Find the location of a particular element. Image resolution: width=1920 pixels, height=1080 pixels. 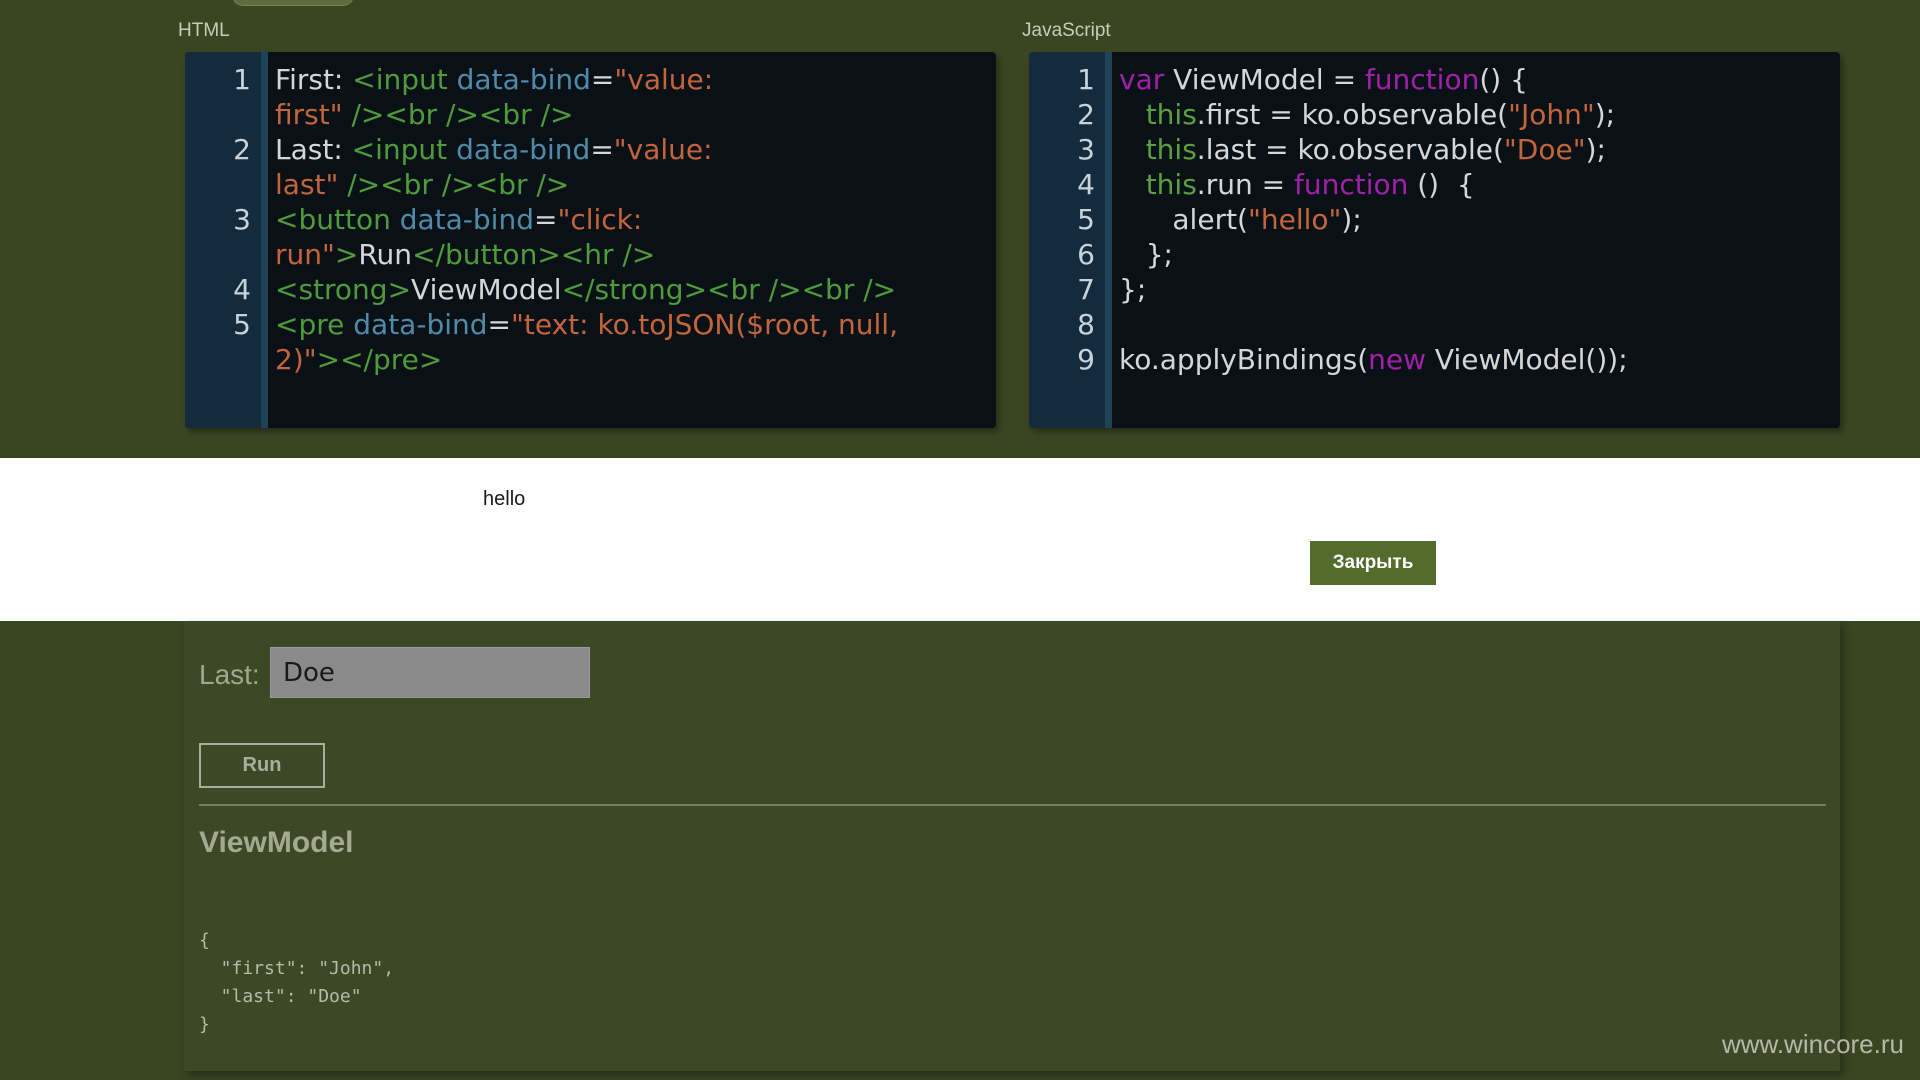

code-token: "Doe" is located at coordinates (1544, 149).